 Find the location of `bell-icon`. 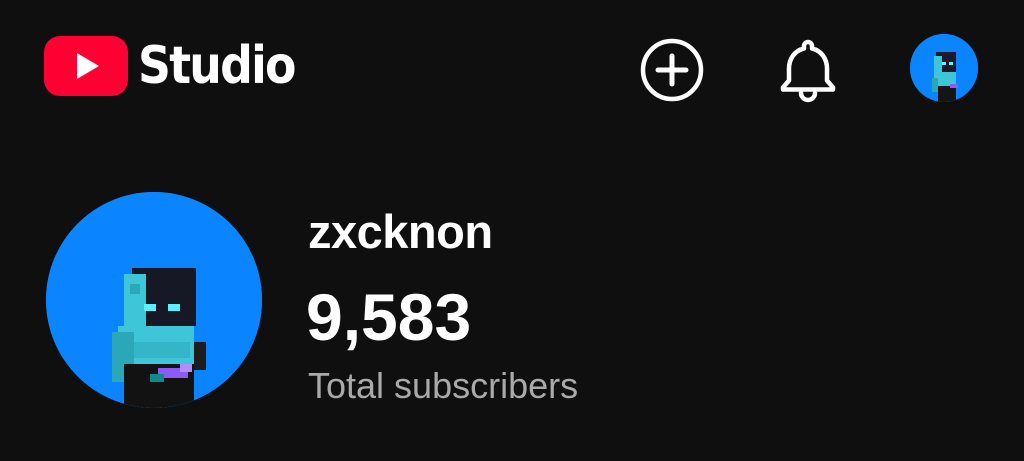

bell-icon is located at coordinates (808, 71).